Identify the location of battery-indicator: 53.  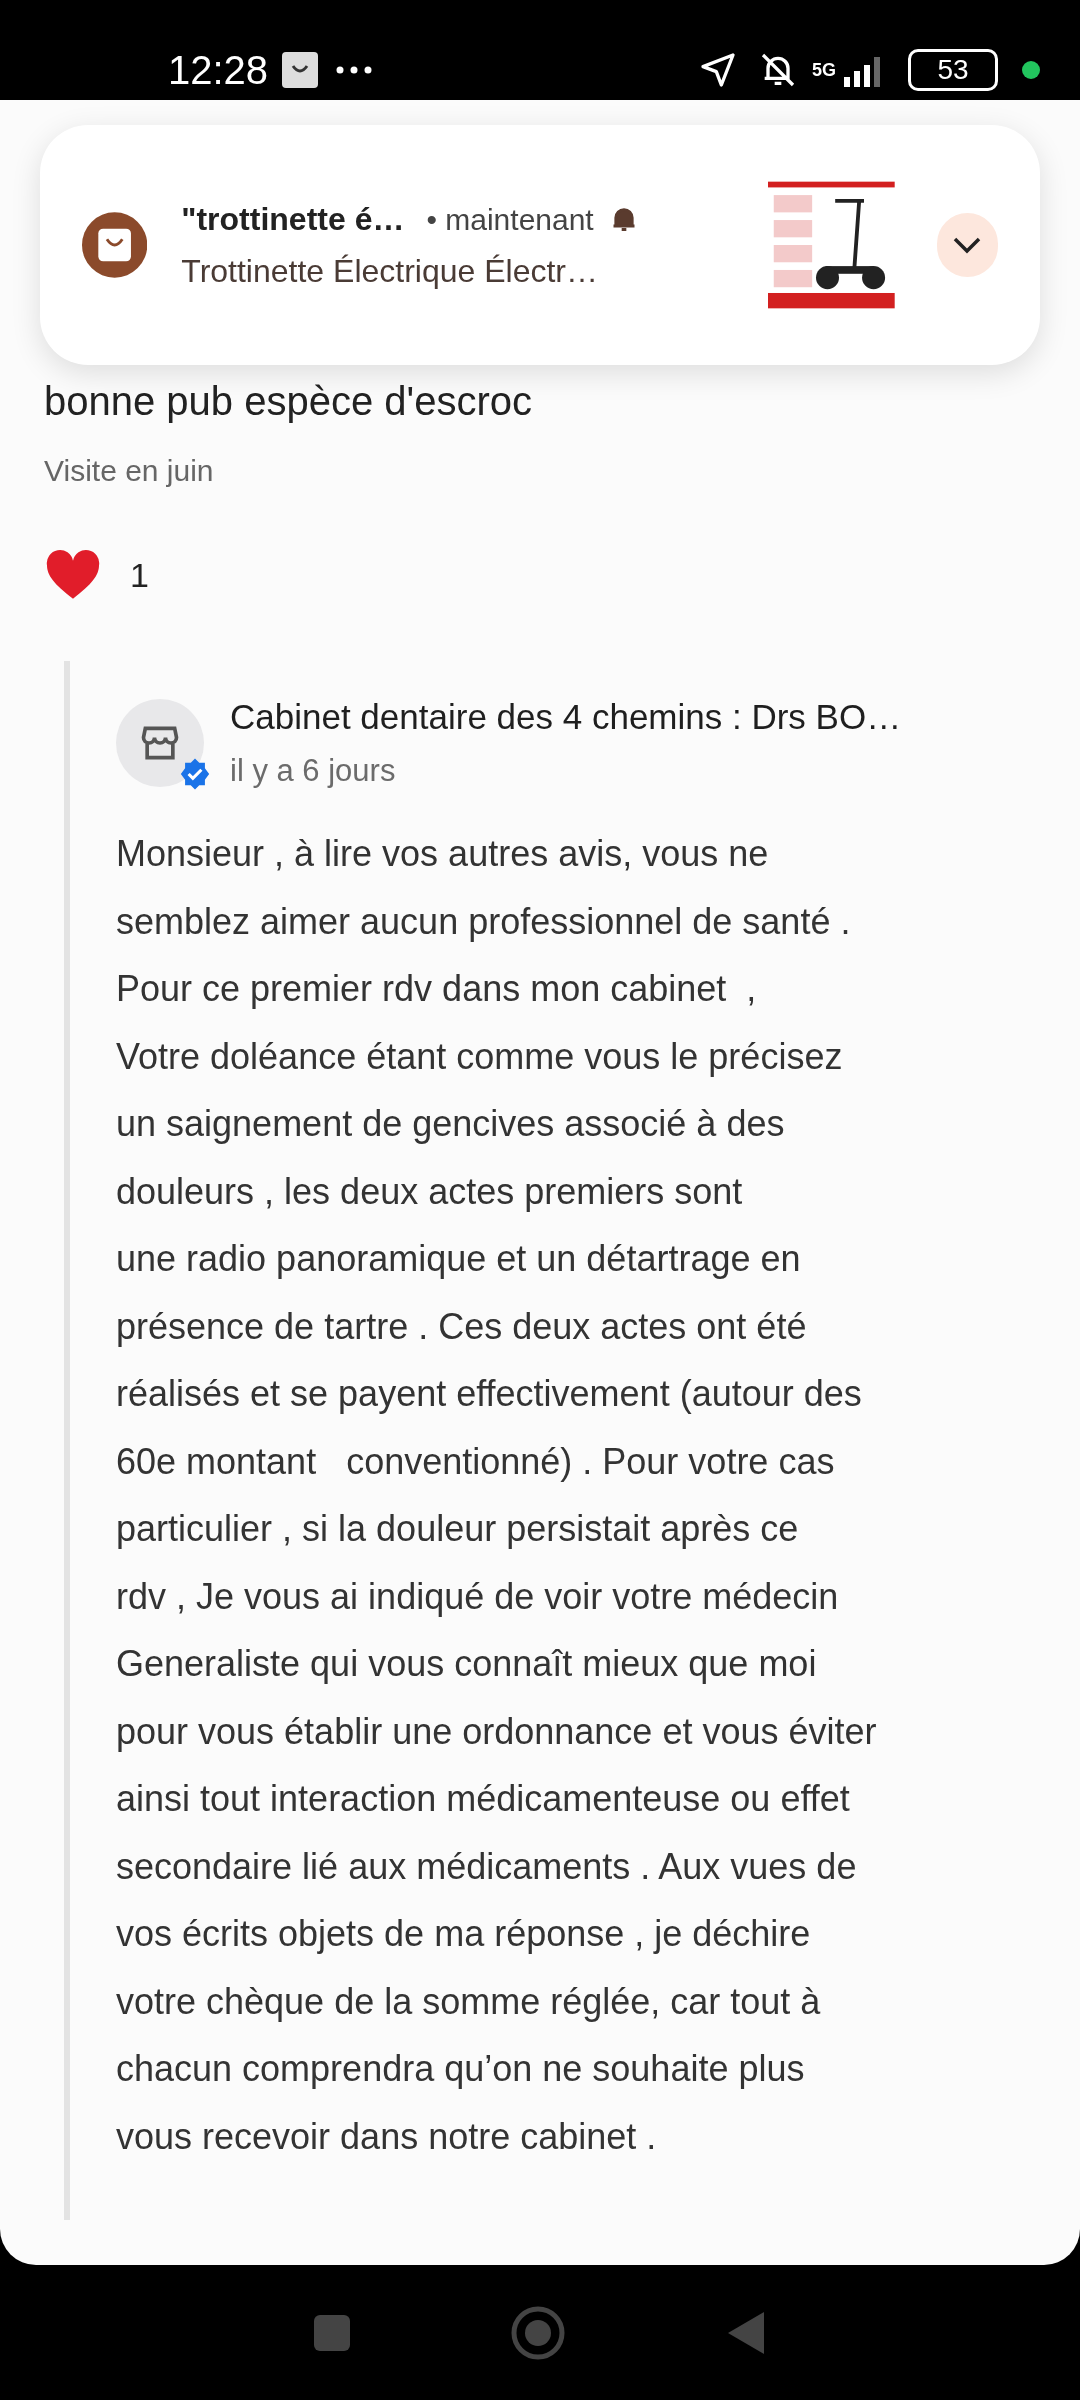
(953, 70).